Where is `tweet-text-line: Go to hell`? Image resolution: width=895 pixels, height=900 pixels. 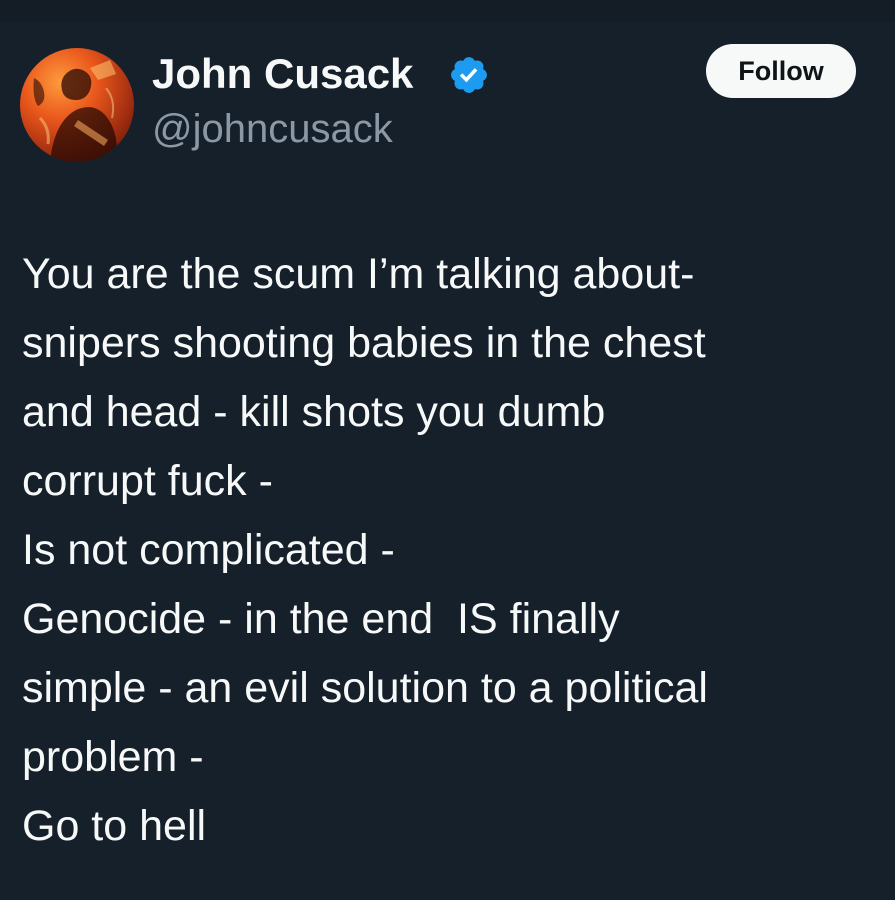
tweet-text-line: Go to hell is located at coordinates (114, 826).